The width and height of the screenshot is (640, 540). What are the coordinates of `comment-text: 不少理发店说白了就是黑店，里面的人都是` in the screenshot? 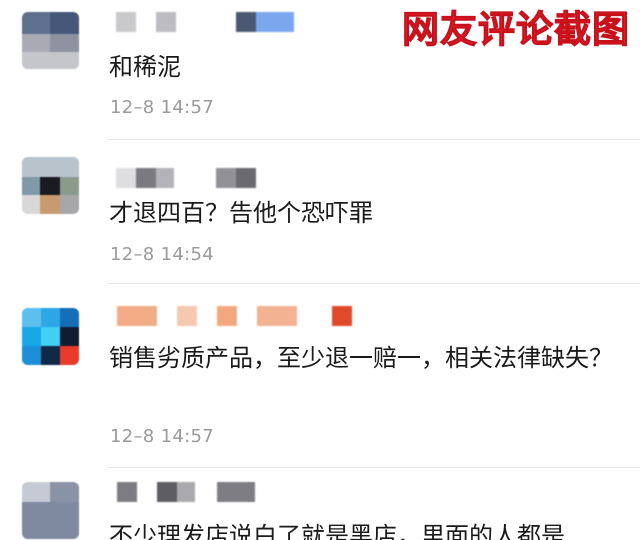 It's located at (337, 531).